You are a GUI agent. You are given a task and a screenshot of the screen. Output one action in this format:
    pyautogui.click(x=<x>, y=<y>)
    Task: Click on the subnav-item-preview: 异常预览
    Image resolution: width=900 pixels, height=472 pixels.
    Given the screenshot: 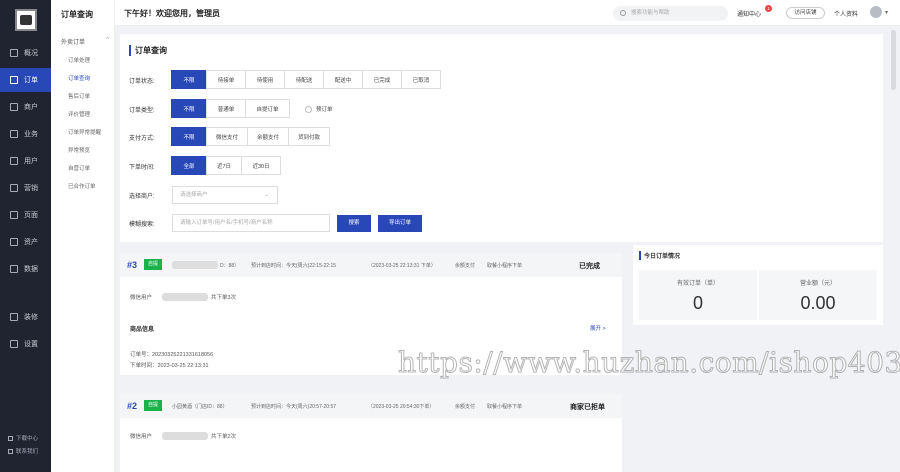 What is the action you would take?
    pyautogui.click(x=79, y=150)
    